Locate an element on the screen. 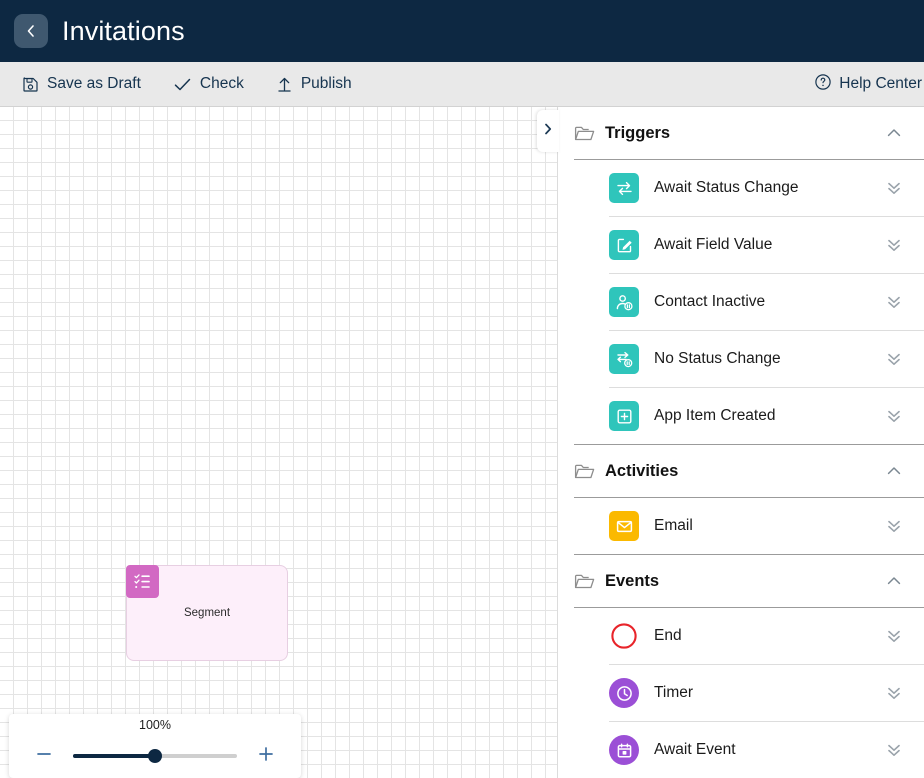  chevron-left-icon is located at coordinates (31, 31).